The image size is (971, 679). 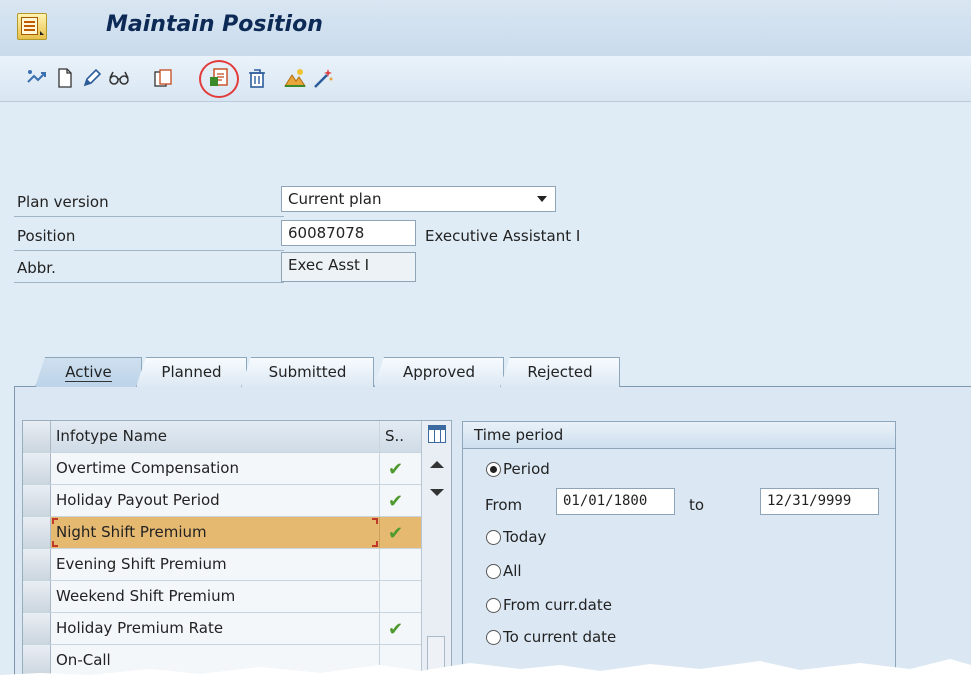 What do you see at coordinates (436, 549) in the screenshot?
I see `table-scrollbar` at bounding box center [436, 549].